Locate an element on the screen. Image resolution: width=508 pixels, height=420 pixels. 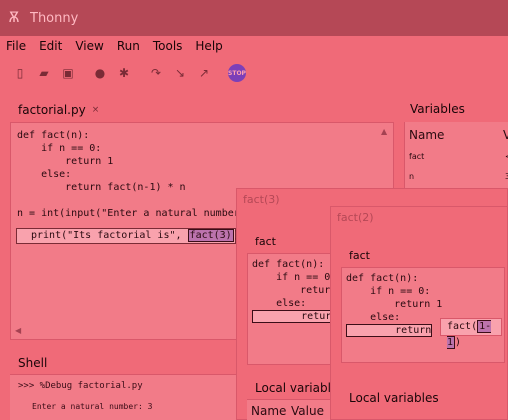
variables-name-header: Name is located at coordinates (427, 135).